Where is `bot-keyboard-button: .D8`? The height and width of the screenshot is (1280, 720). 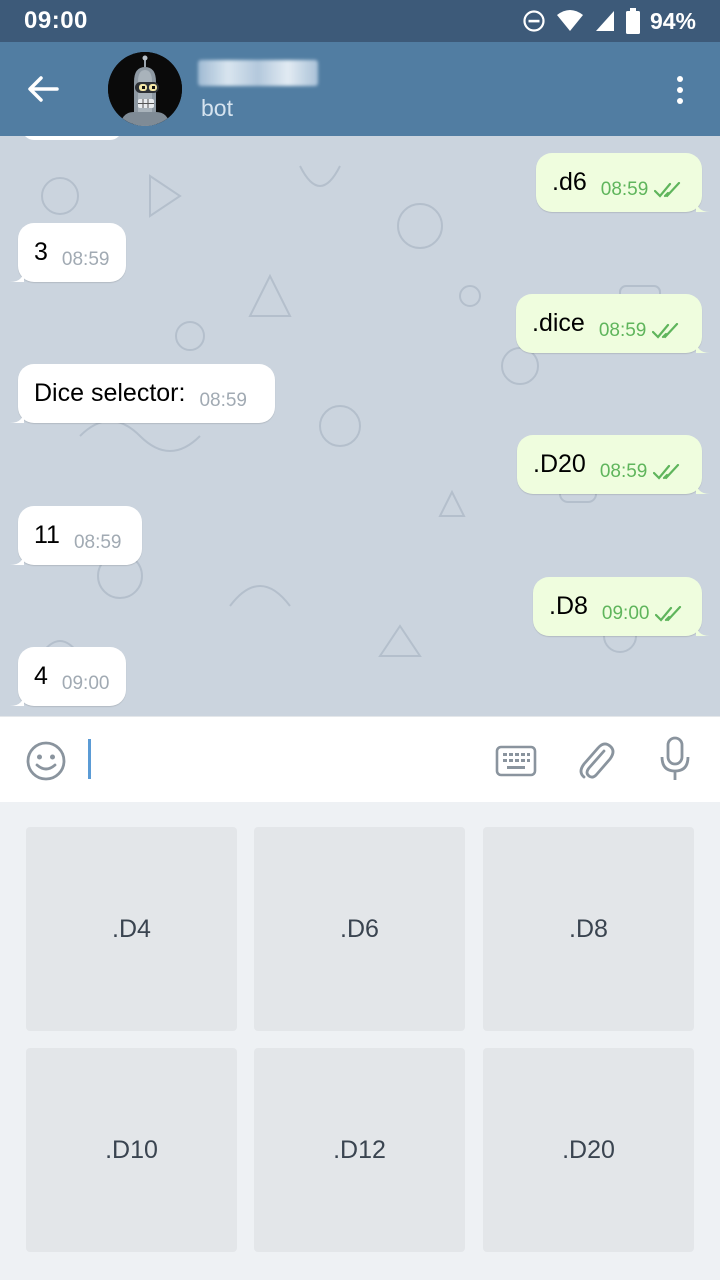
bot-keyboard-button: .D8 is located at coordinates (588, 929).